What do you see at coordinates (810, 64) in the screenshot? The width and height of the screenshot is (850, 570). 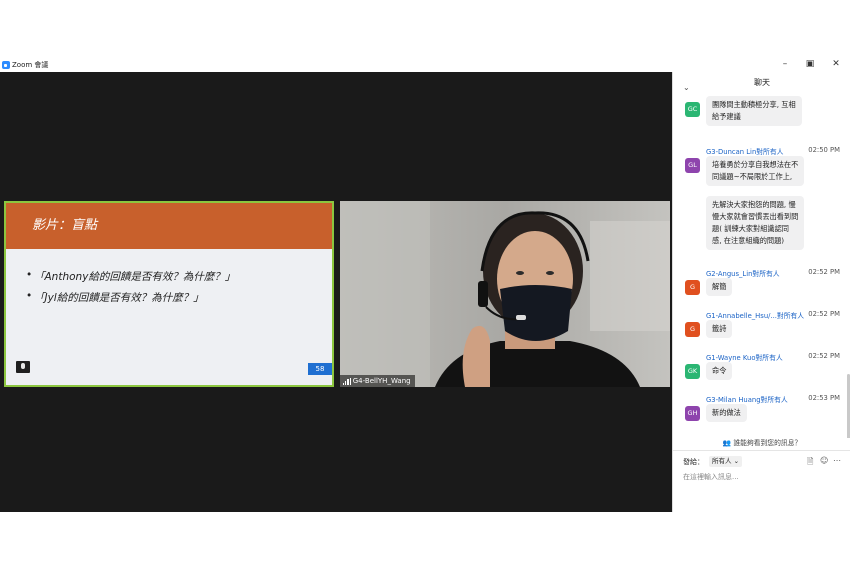 I see `restore-icon: ▣` at bounding box center [810, 64].